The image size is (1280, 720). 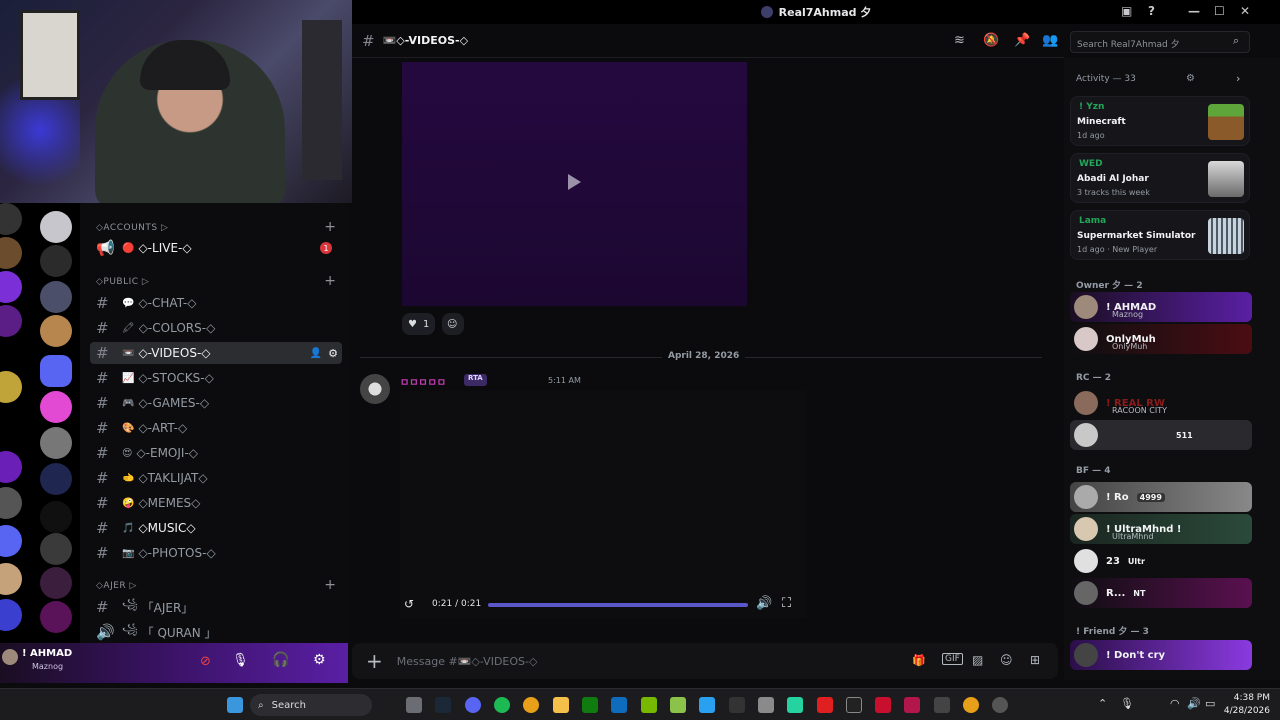 I want to click on chrome-icon, so click(x=531, y=705).